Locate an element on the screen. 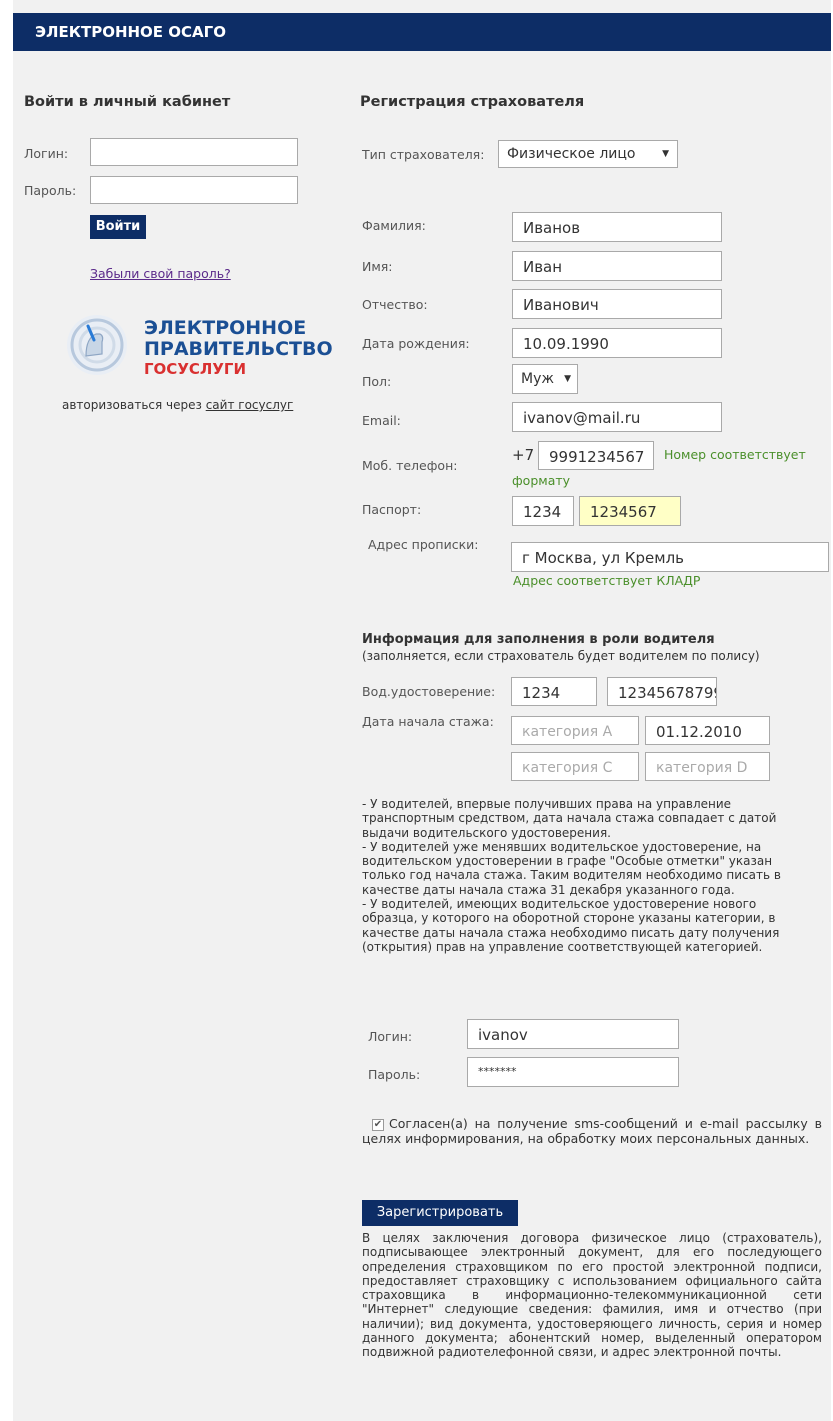 The width and height of the screenshot is (833, 1421). address-label: Адрес прописки: is located at coordinates (423, 544).